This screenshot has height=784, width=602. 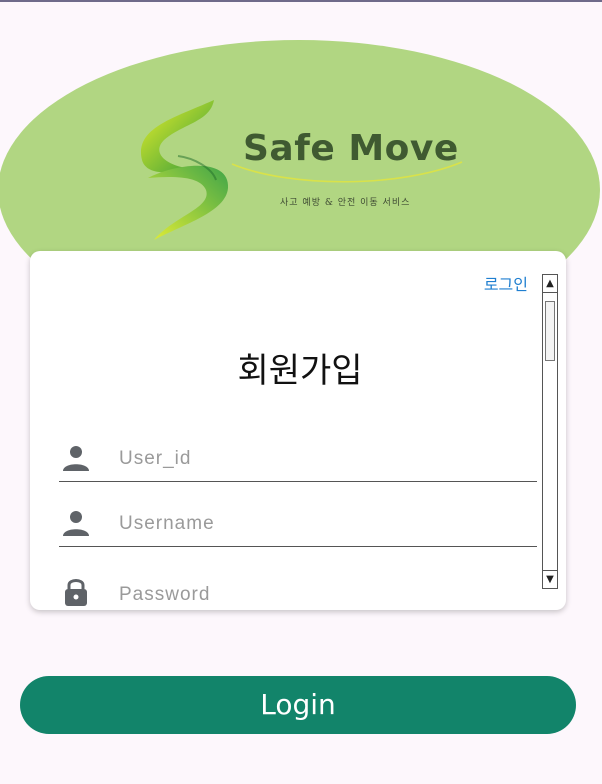 What do you see at coordinates (550, 431) in the screenshot?
I see `scrollbar: ▲ ▼` at bounding box center [550, 431].